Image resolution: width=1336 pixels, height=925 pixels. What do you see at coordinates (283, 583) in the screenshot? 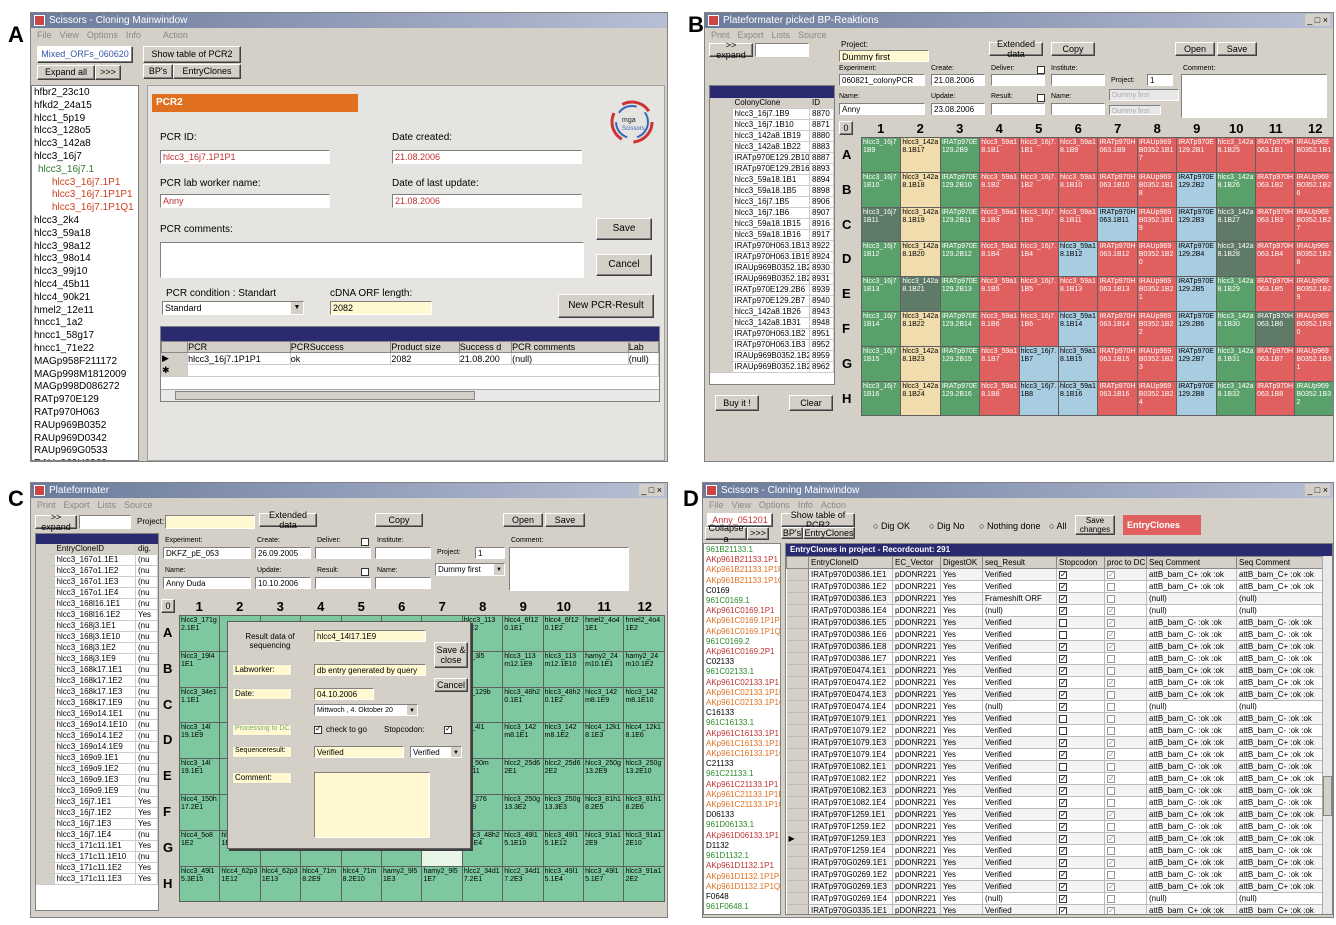
I see `update-field: 10.10.2006` at bounding box center [283, 583].